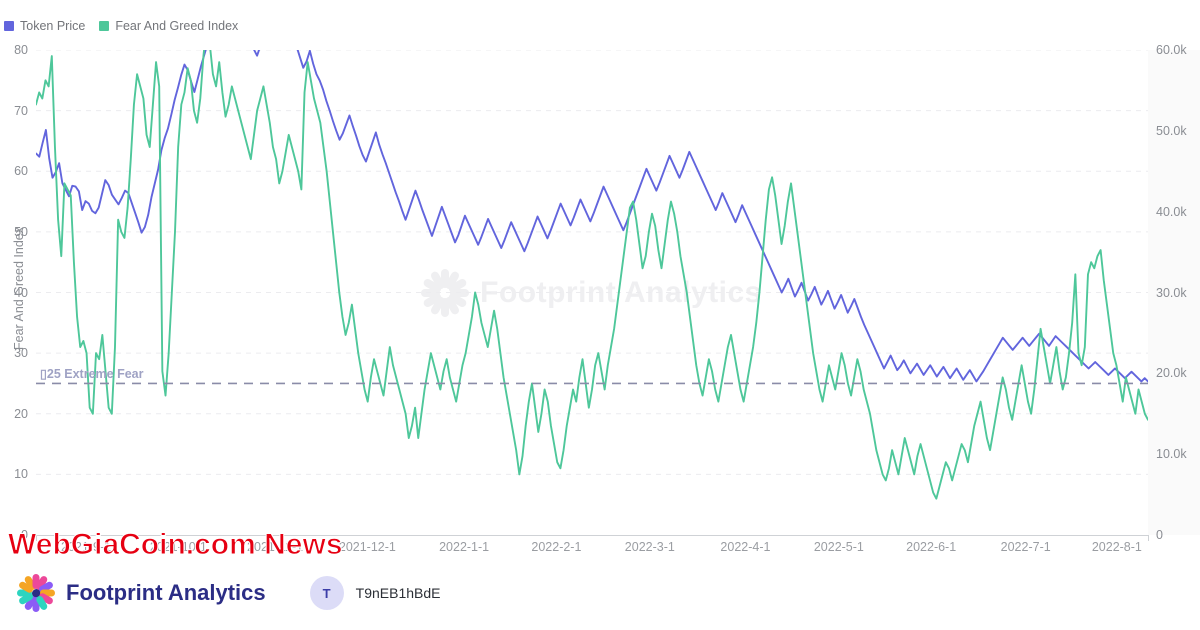 The width and height of the screenshot is (1200, 630). I want to click on y-axis-left-title: Fear And Greed Index, so click(19, 288).